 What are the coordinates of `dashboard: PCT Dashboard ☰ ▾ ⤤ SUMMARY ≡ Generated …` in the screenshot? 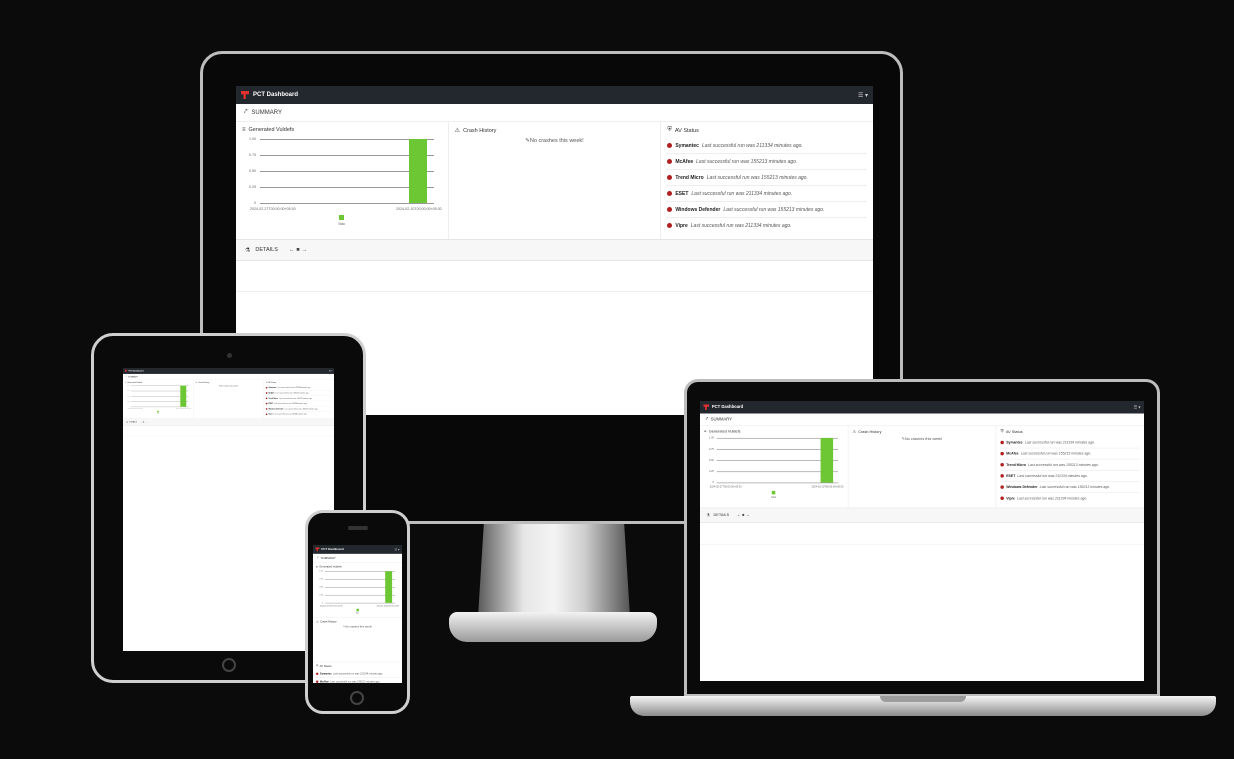 It's located at (554, 189).